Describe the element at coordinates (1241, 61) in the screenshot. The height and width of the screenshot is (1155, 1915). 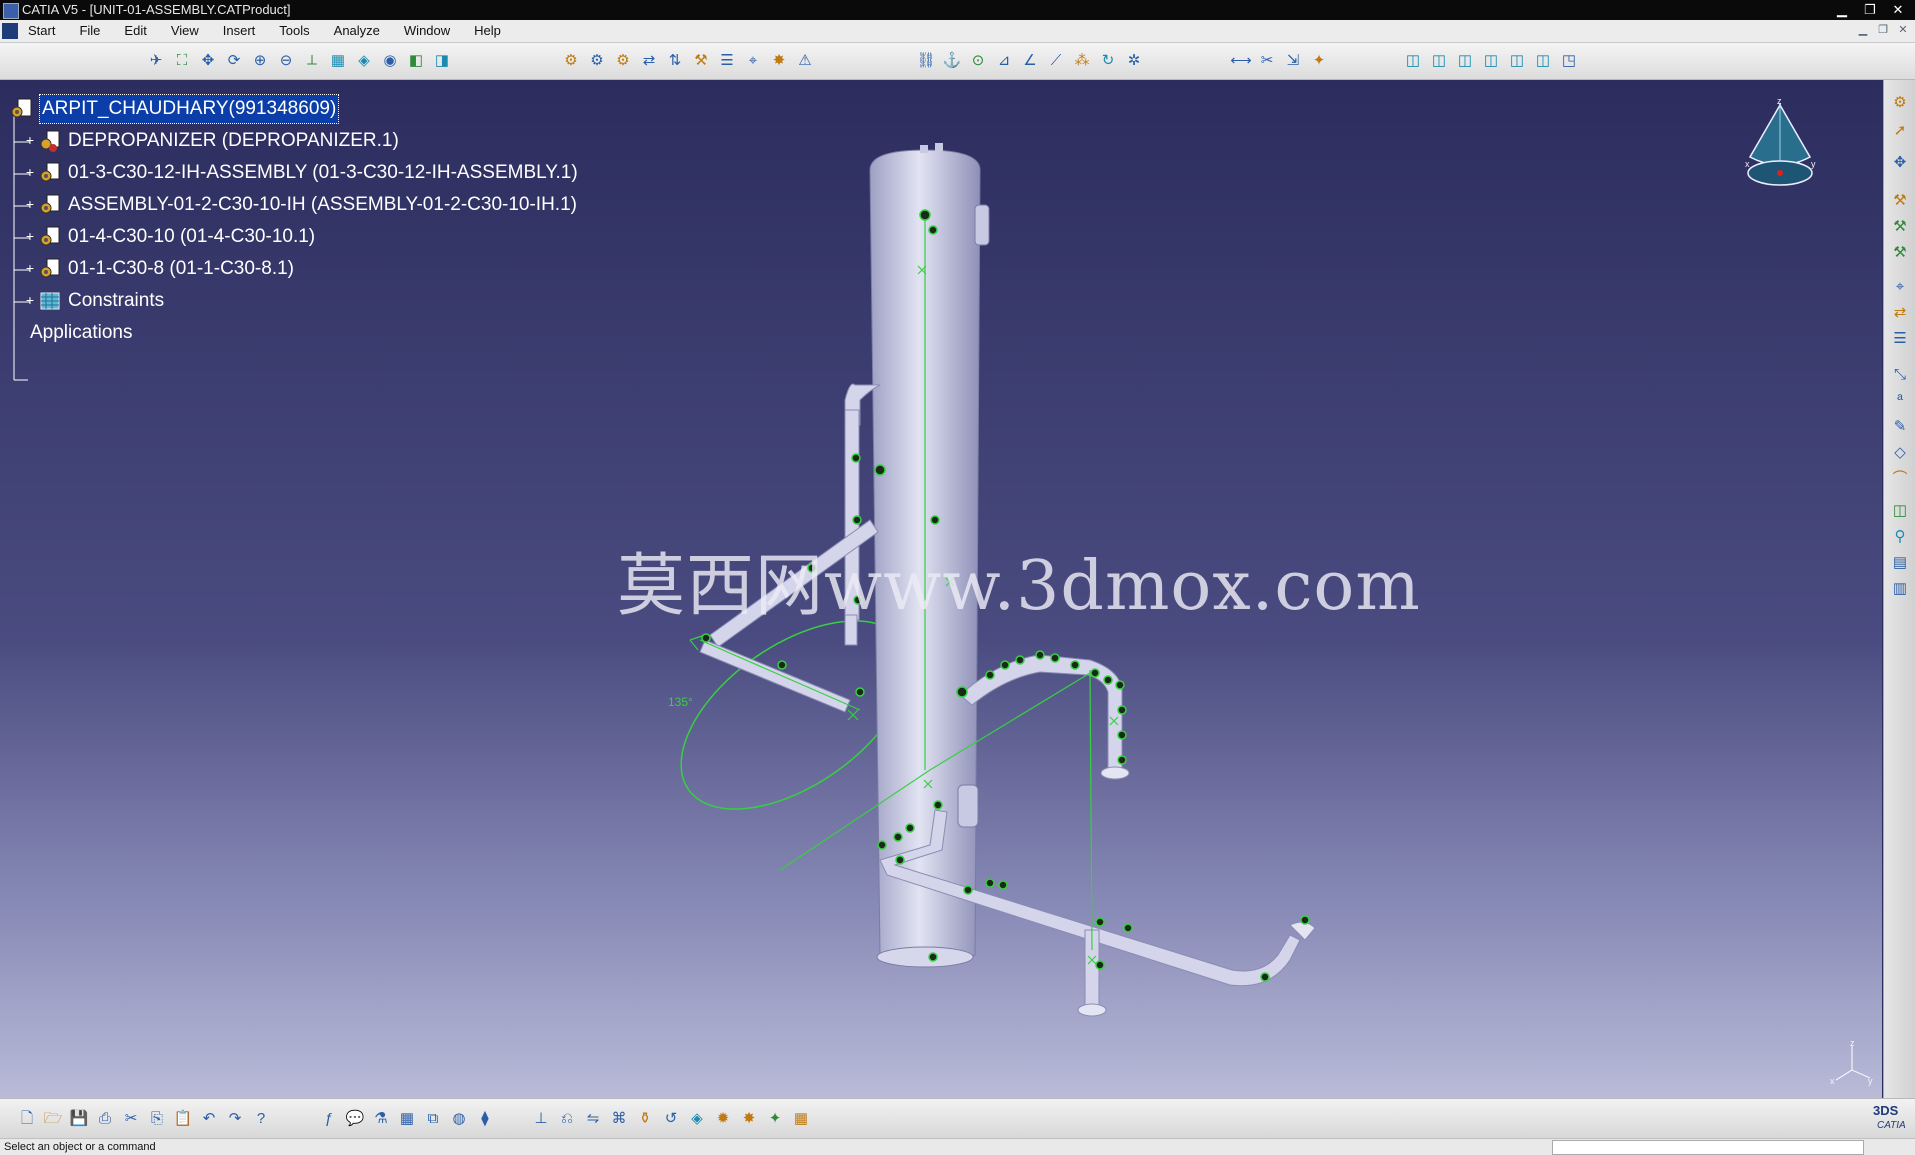
I see `measure-icon: ⟷` at that location.